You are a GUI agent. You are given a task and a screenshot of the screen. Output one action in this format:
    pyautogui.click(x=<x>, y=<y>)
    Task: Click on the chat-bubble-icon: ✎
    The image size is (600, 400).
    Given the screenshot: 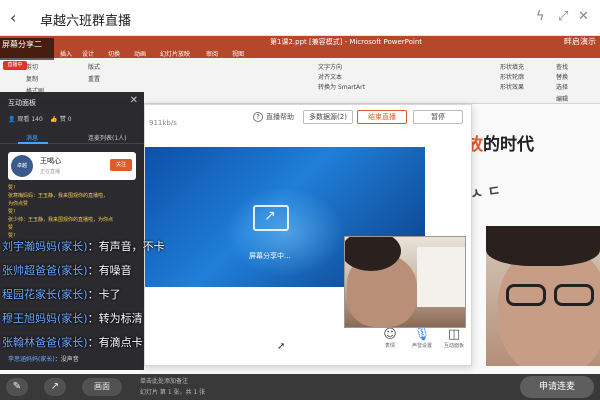 What is the action you would take?
    pyautogui.click(x=17, y=387)
    